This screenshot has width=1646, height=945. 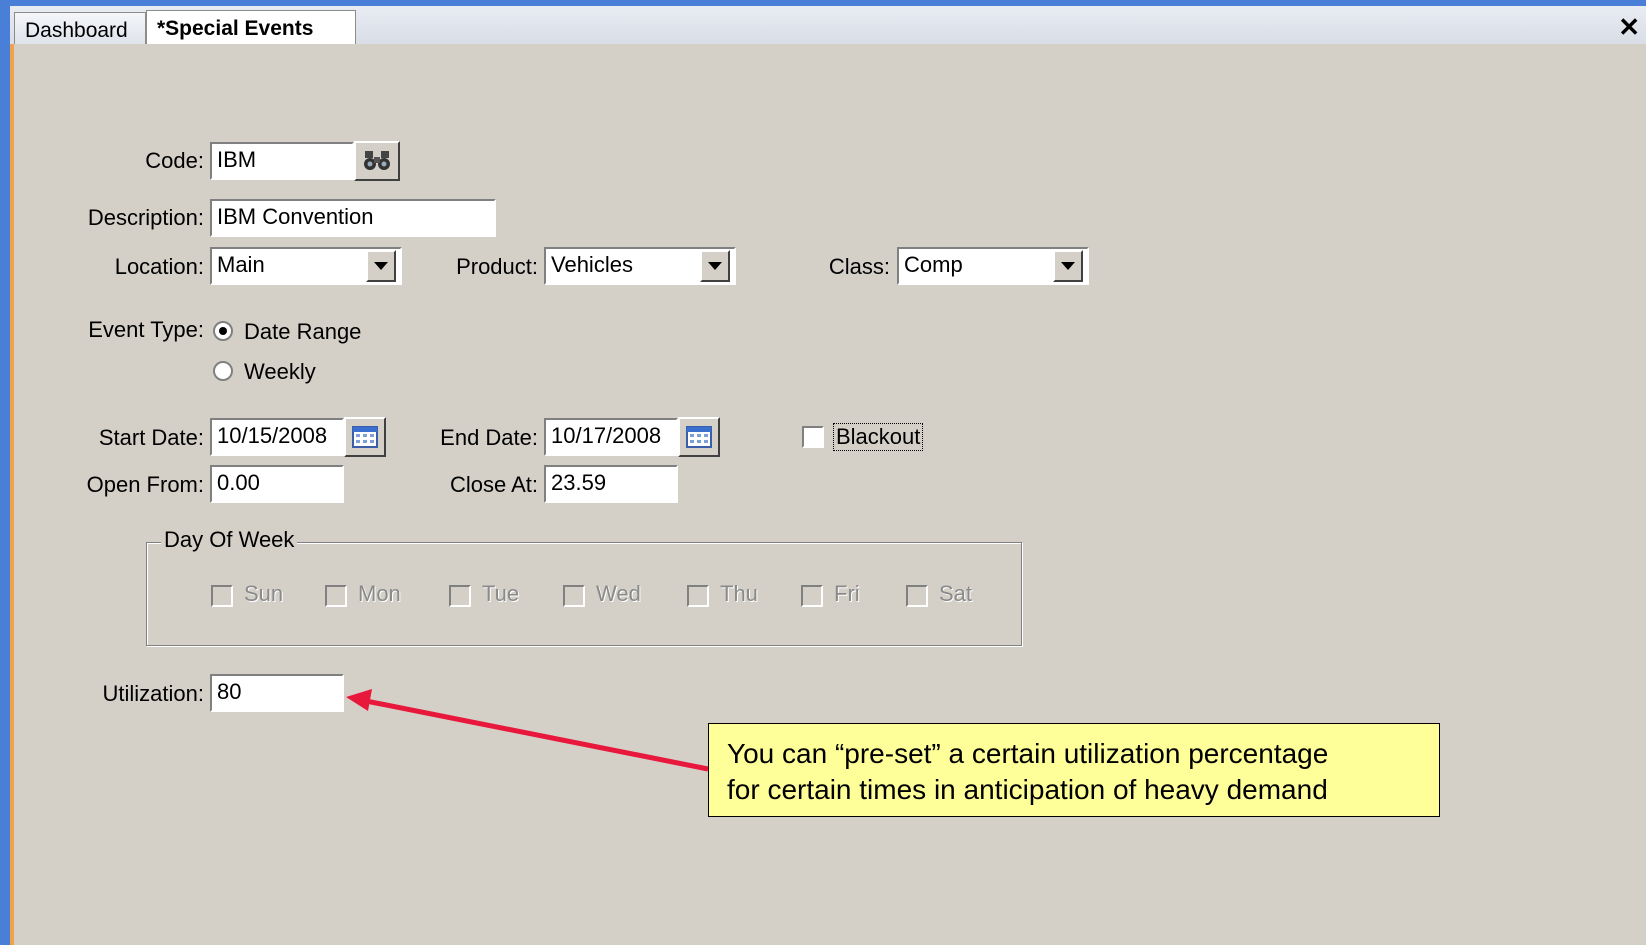 I want to click on day-of-week-group: Day Of Week Sun Mon Tue Wed Thu Fri Sat, so click(x=584, y=586).